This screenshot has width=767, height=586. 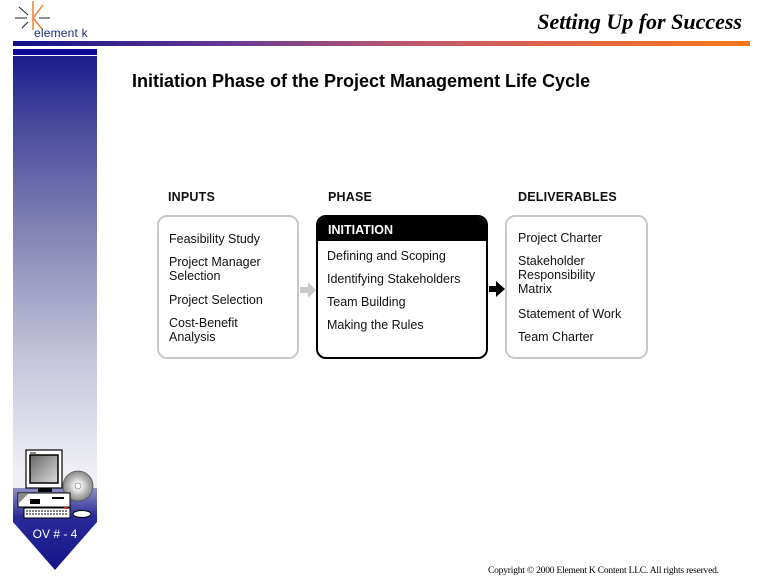 I want to click on phase-heading: PHASE, so click(x=350, y=197).